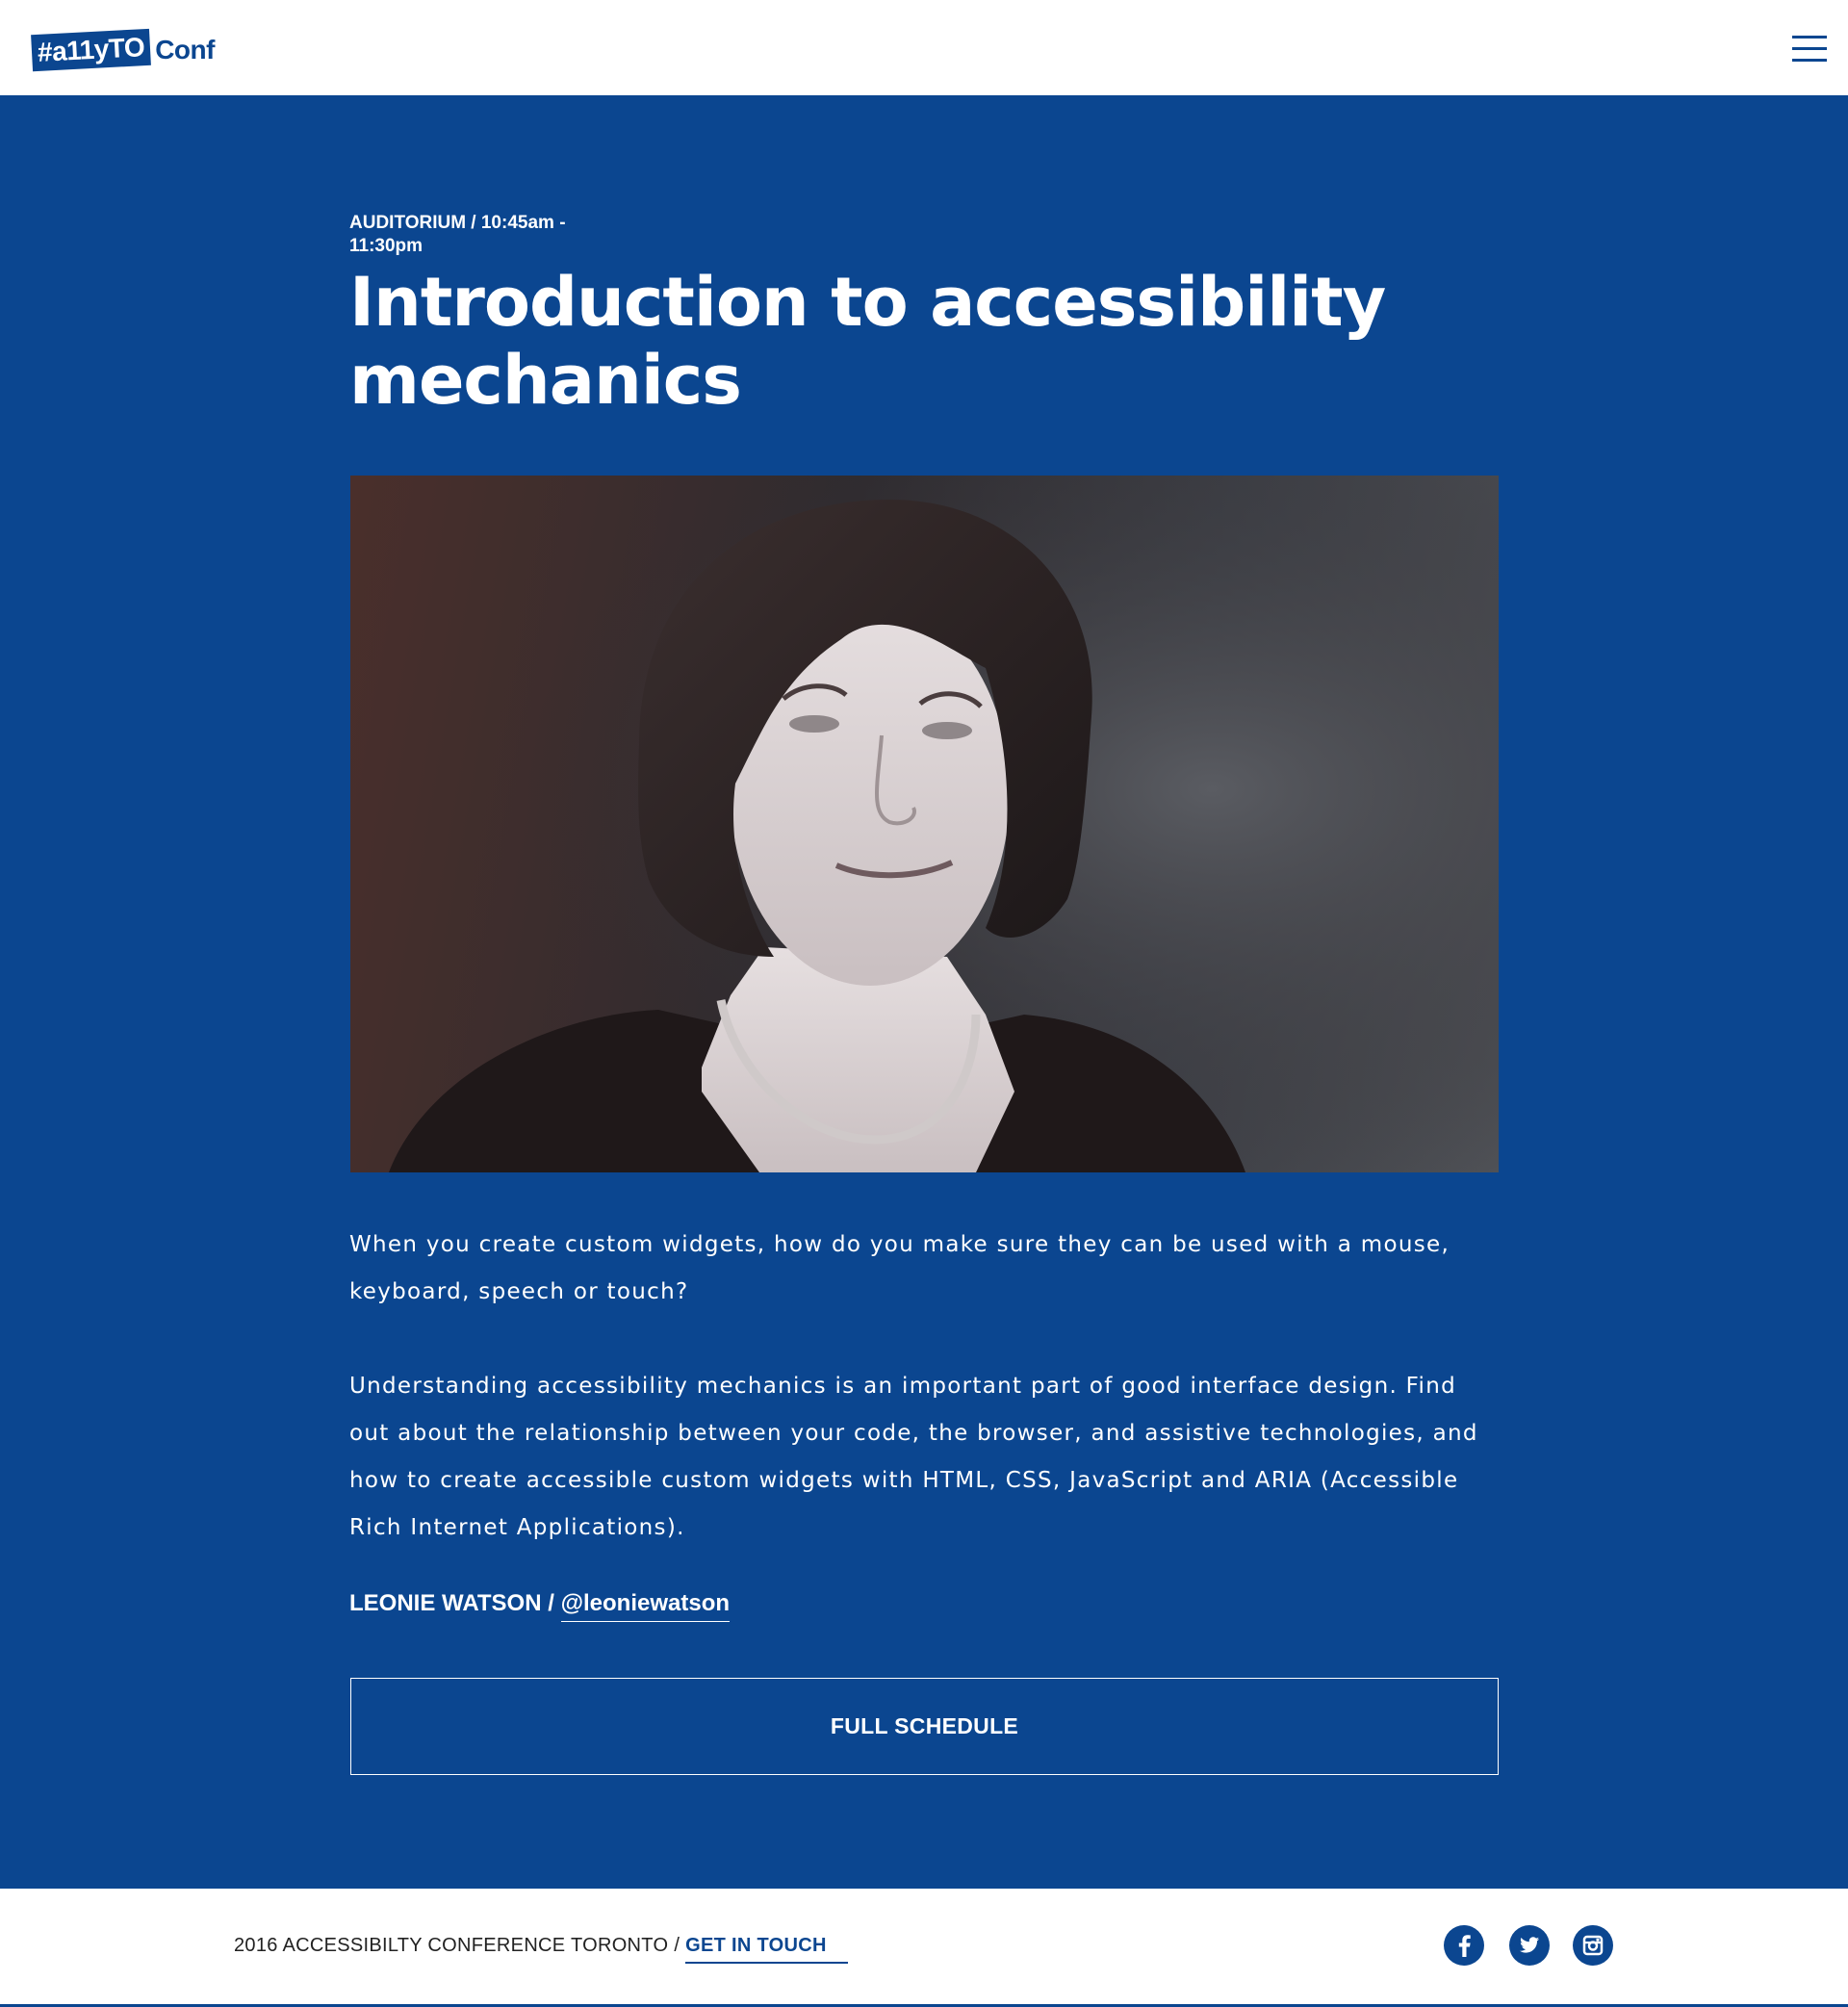 This screenshot has height=2007, width=1848. I want to click on get-in-touch-link: GET IN TOUCH, so click(766, 1949).